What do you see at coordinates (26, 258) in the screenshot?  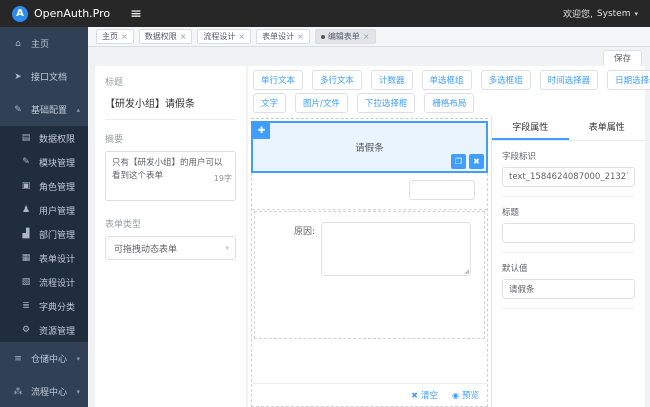 I see `form-icon: ▦` at bounding box center [26, 258].